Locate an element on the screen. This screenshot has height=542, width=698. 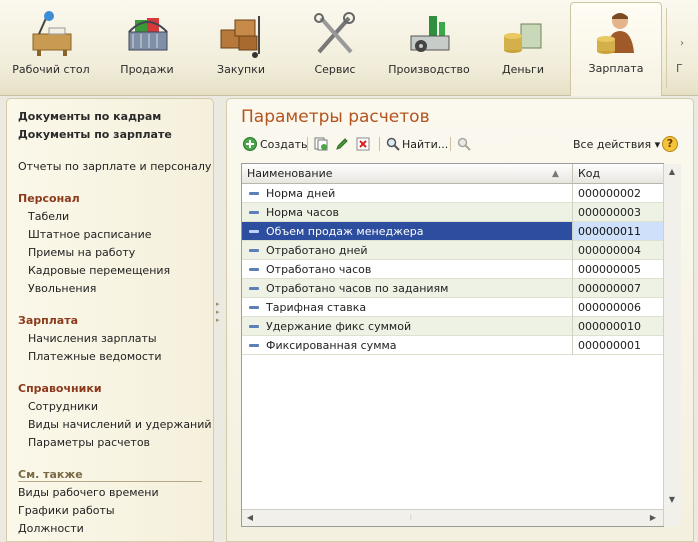
help-button: ? is located at coordinates (670, 144).